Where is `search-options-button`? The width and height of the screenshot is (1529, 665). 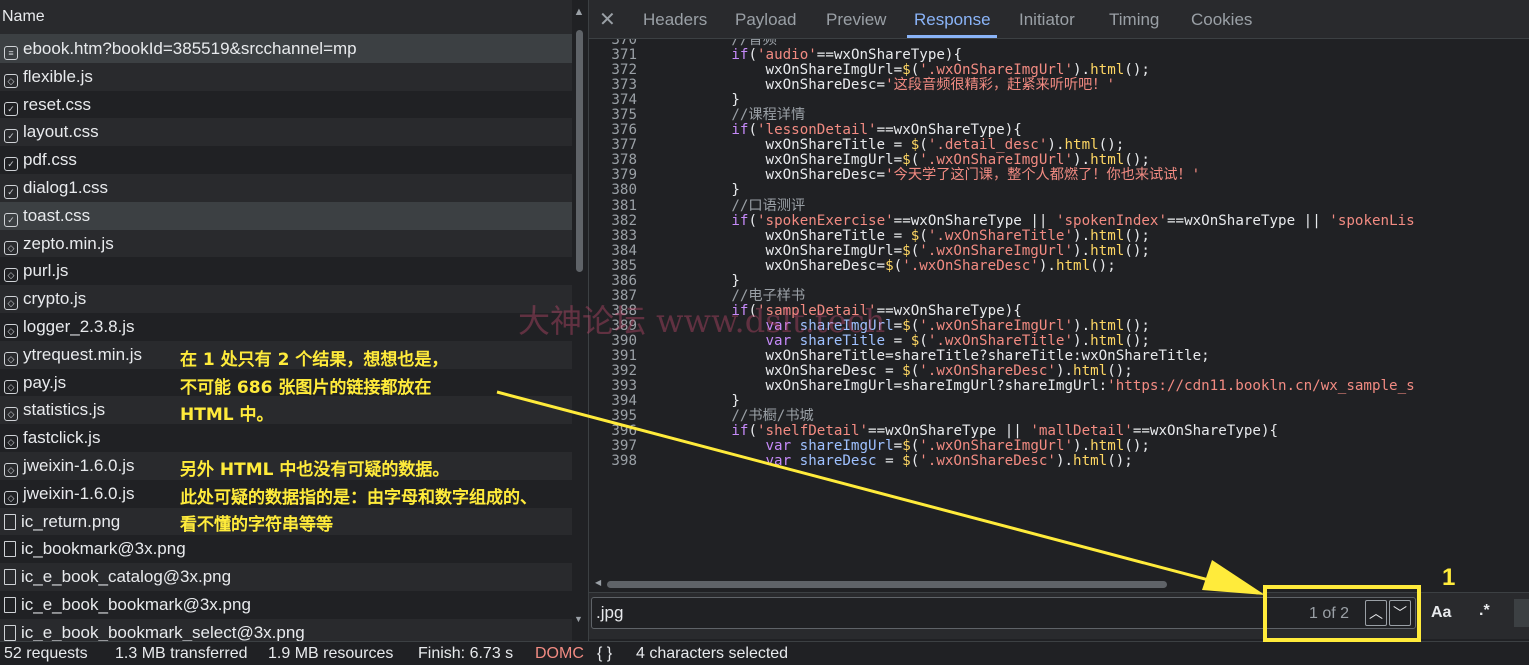 search-options-button is located at coordinates (1521, 613).